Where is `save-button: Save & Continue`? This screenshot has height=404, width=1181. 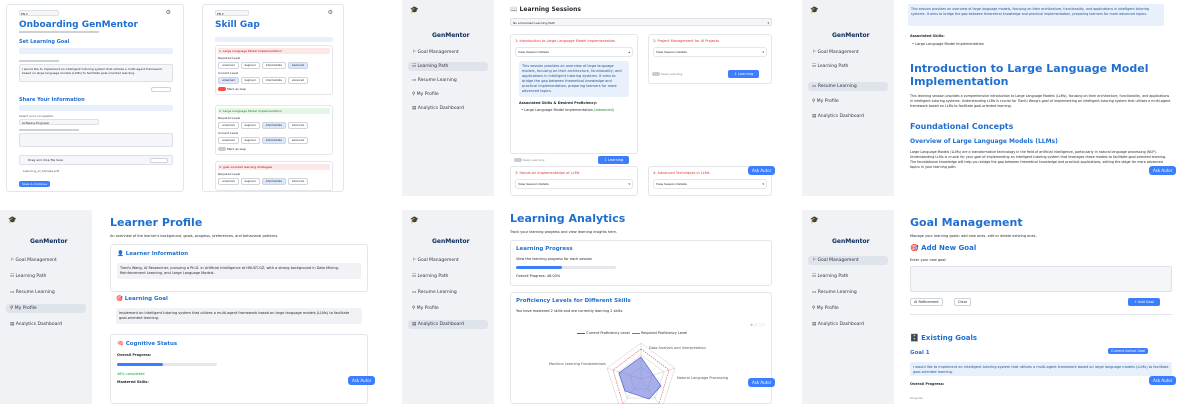 save-button: Save & Continue is located at coordinates (35, 184).